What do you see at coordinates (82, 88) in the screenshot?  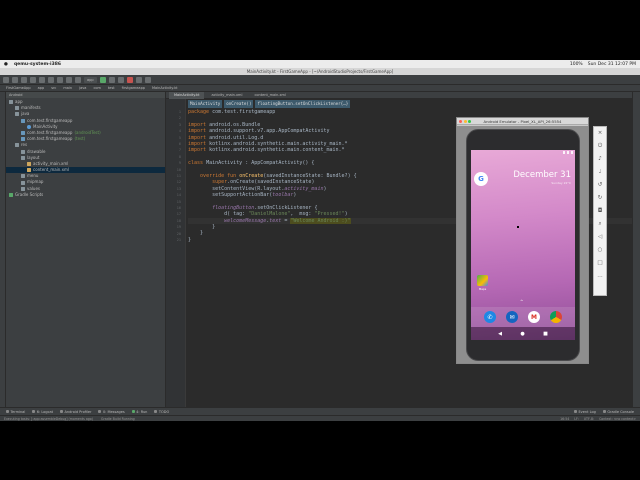 I see `breadcrumb-item: java` at bounding box center [82, 88].